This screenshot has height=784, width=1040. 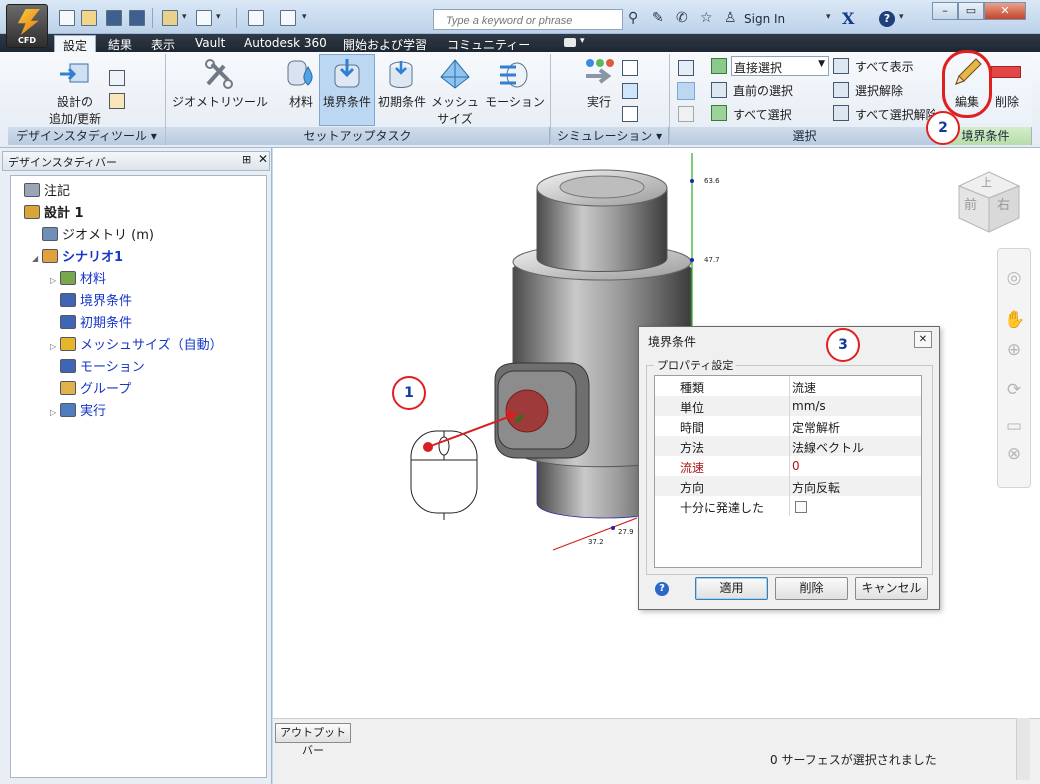 I want to click on stop-icon: ⊗, so click(x=1014, y=454).